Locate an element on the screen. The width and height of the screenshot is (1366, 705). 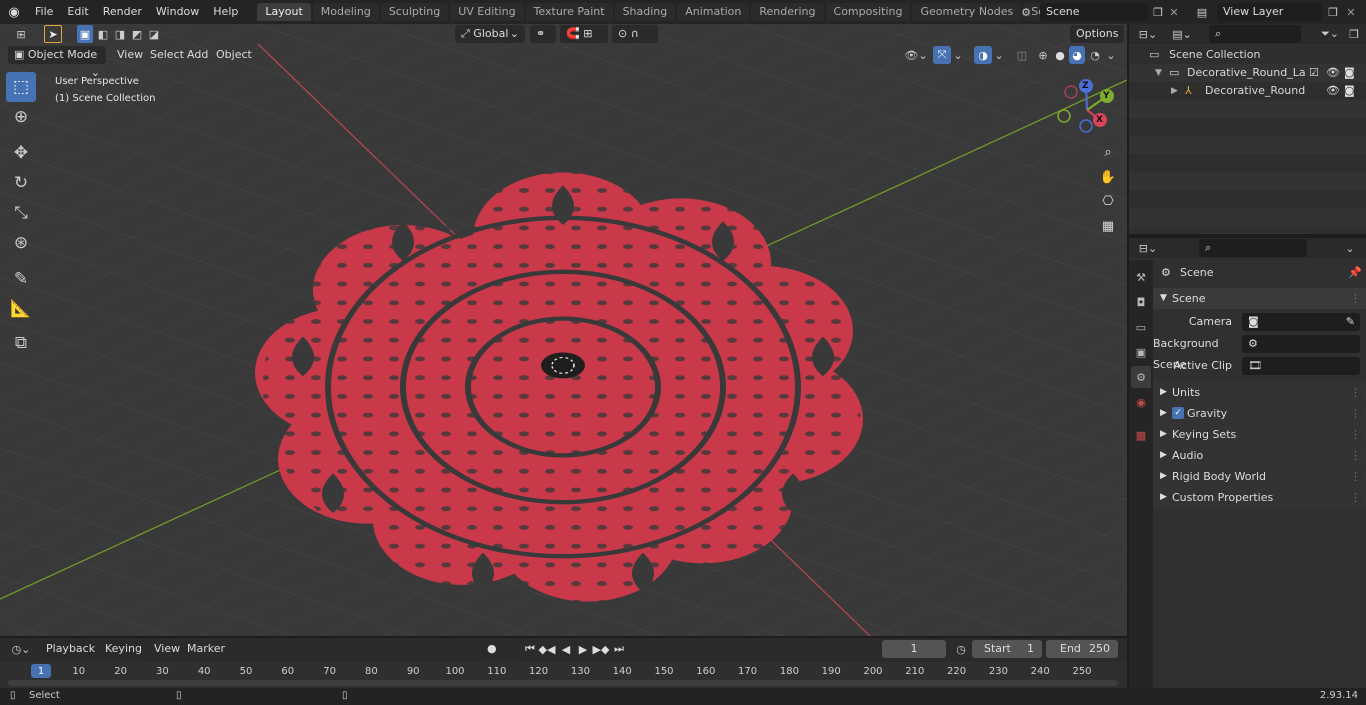
tab-rendering: Rendering is located at coordinates (787, 12).